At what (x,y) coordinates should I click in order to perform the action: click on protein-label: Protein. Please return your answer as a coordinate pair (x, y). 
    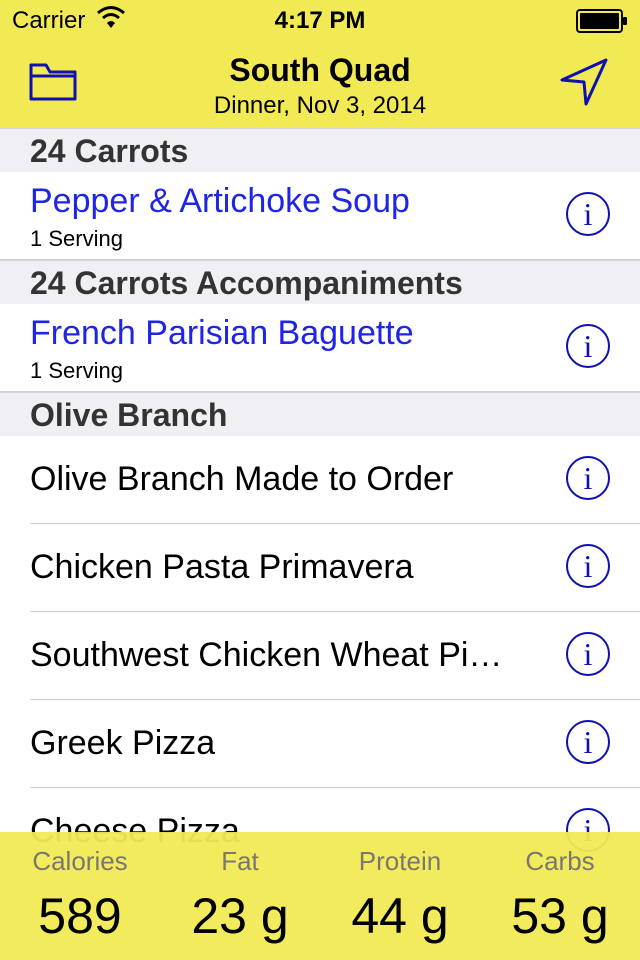
    Looking at the image, I should click on (400, 861).